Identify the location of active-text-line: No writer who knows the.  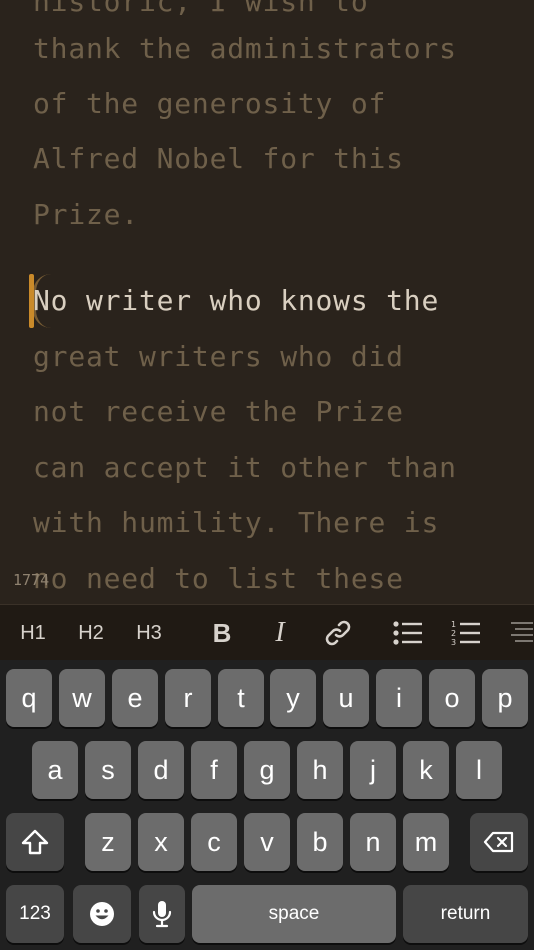
(236, 300).